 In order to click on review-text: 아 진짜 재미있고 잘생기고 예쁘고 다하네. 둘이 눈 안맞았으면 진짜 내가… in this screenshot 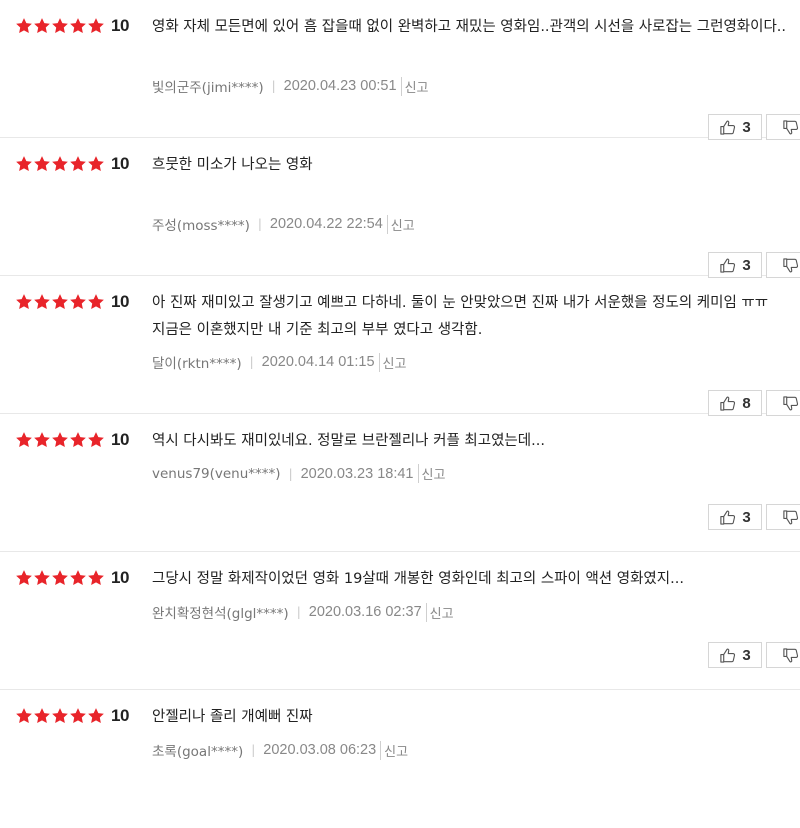, I will do `click(460, 316)`.